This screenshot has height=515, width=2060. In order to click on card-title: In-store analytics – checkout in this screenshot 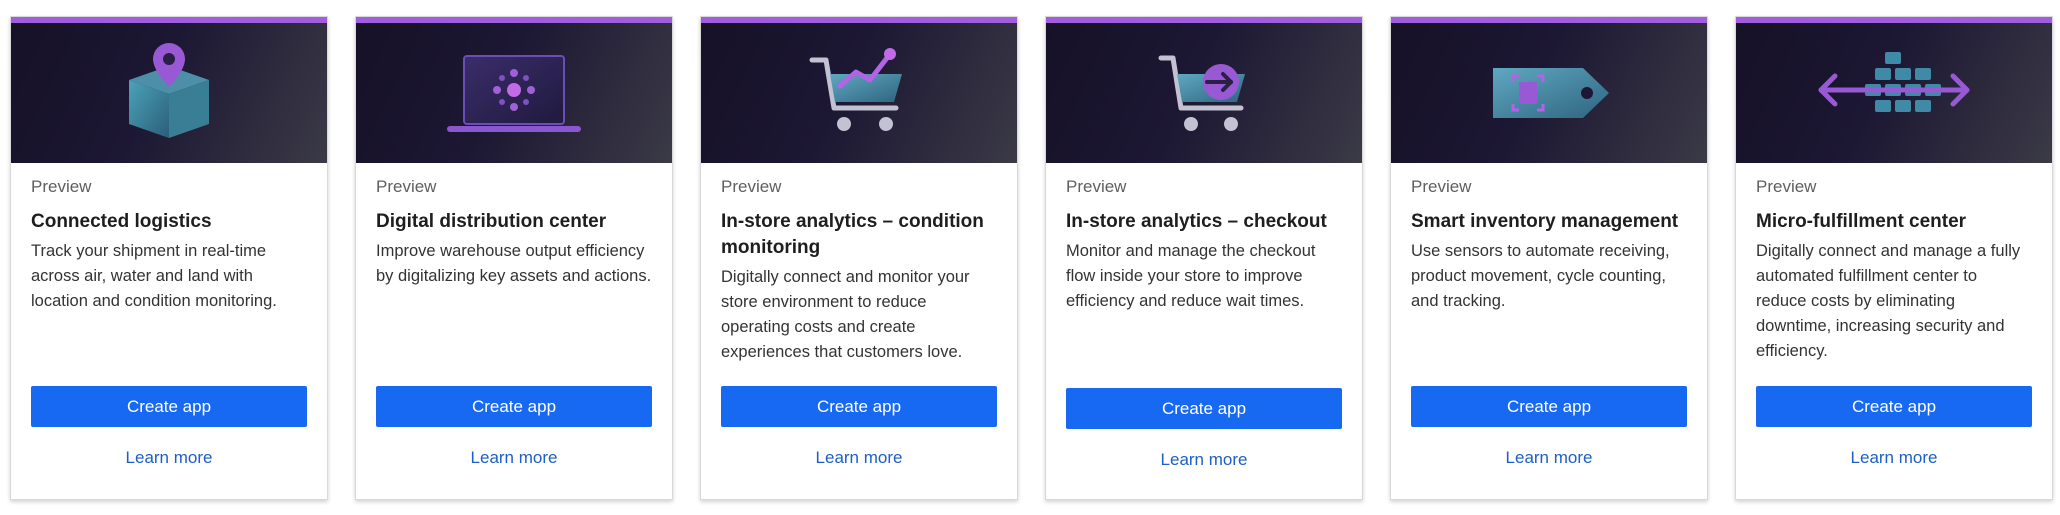, I will do `click(1196, 221)`.